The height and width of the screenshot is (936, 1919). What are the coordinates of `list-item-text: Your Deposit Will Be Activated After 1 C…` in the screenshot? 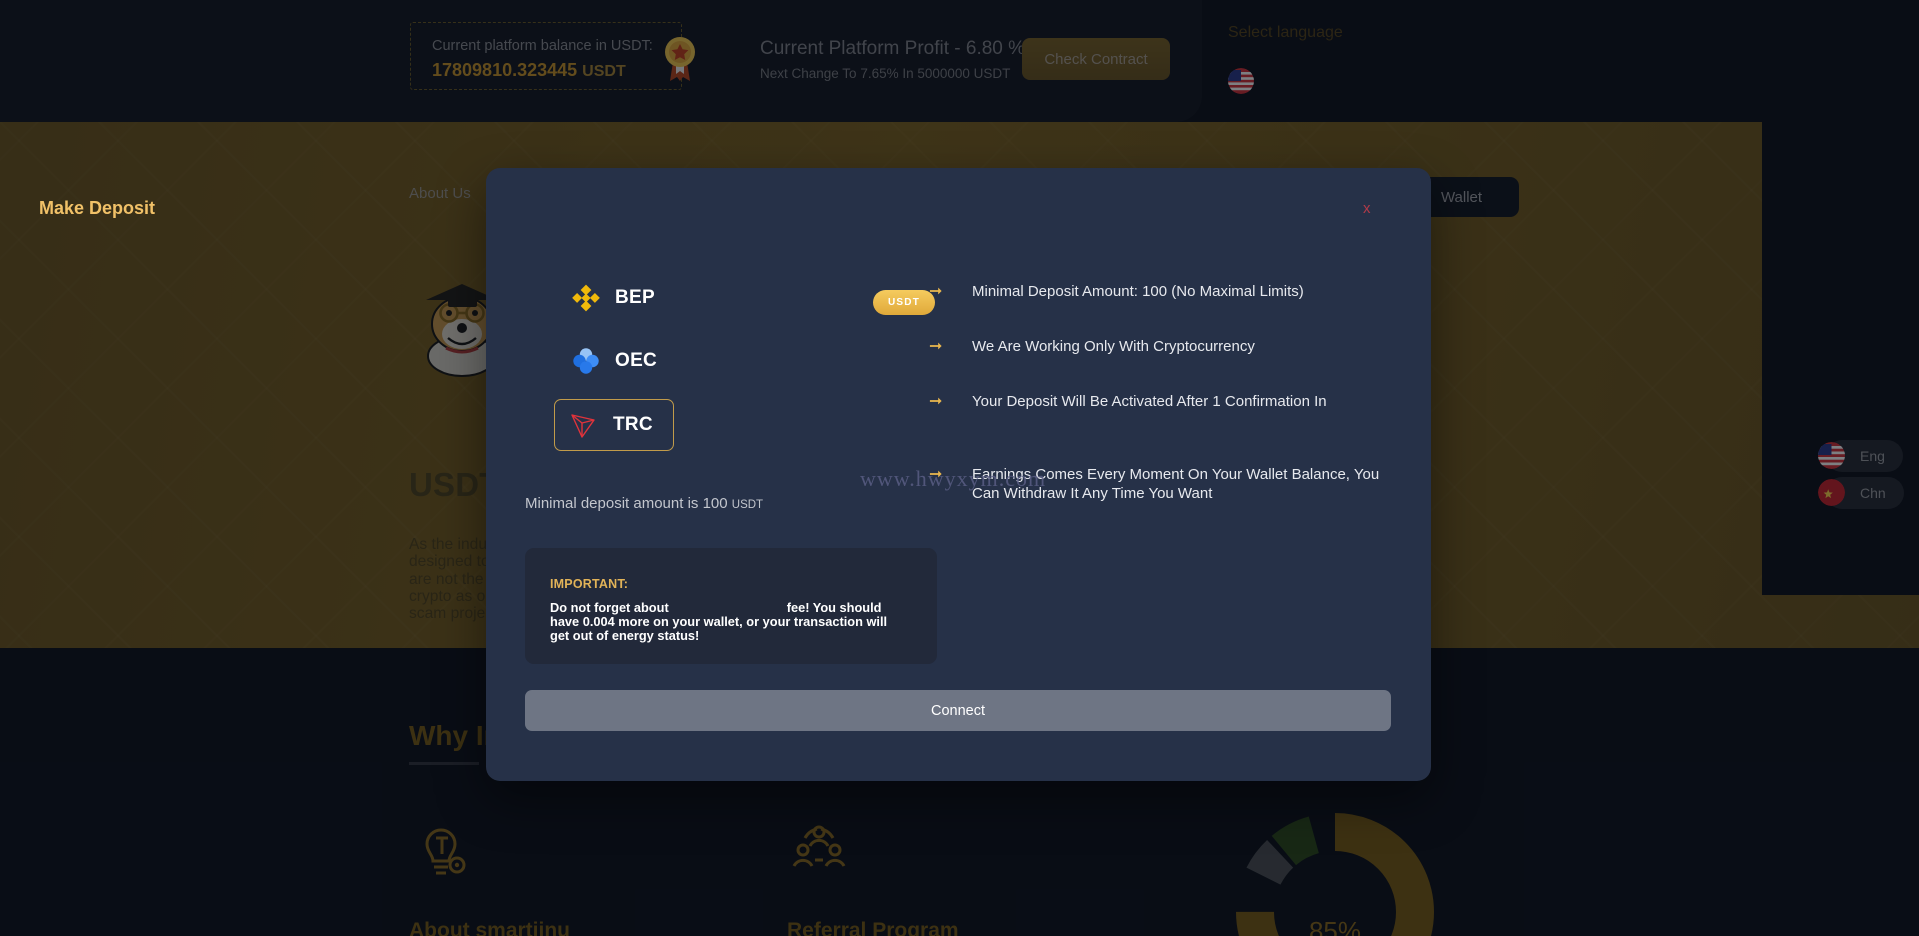 It's located at (1149, 401).